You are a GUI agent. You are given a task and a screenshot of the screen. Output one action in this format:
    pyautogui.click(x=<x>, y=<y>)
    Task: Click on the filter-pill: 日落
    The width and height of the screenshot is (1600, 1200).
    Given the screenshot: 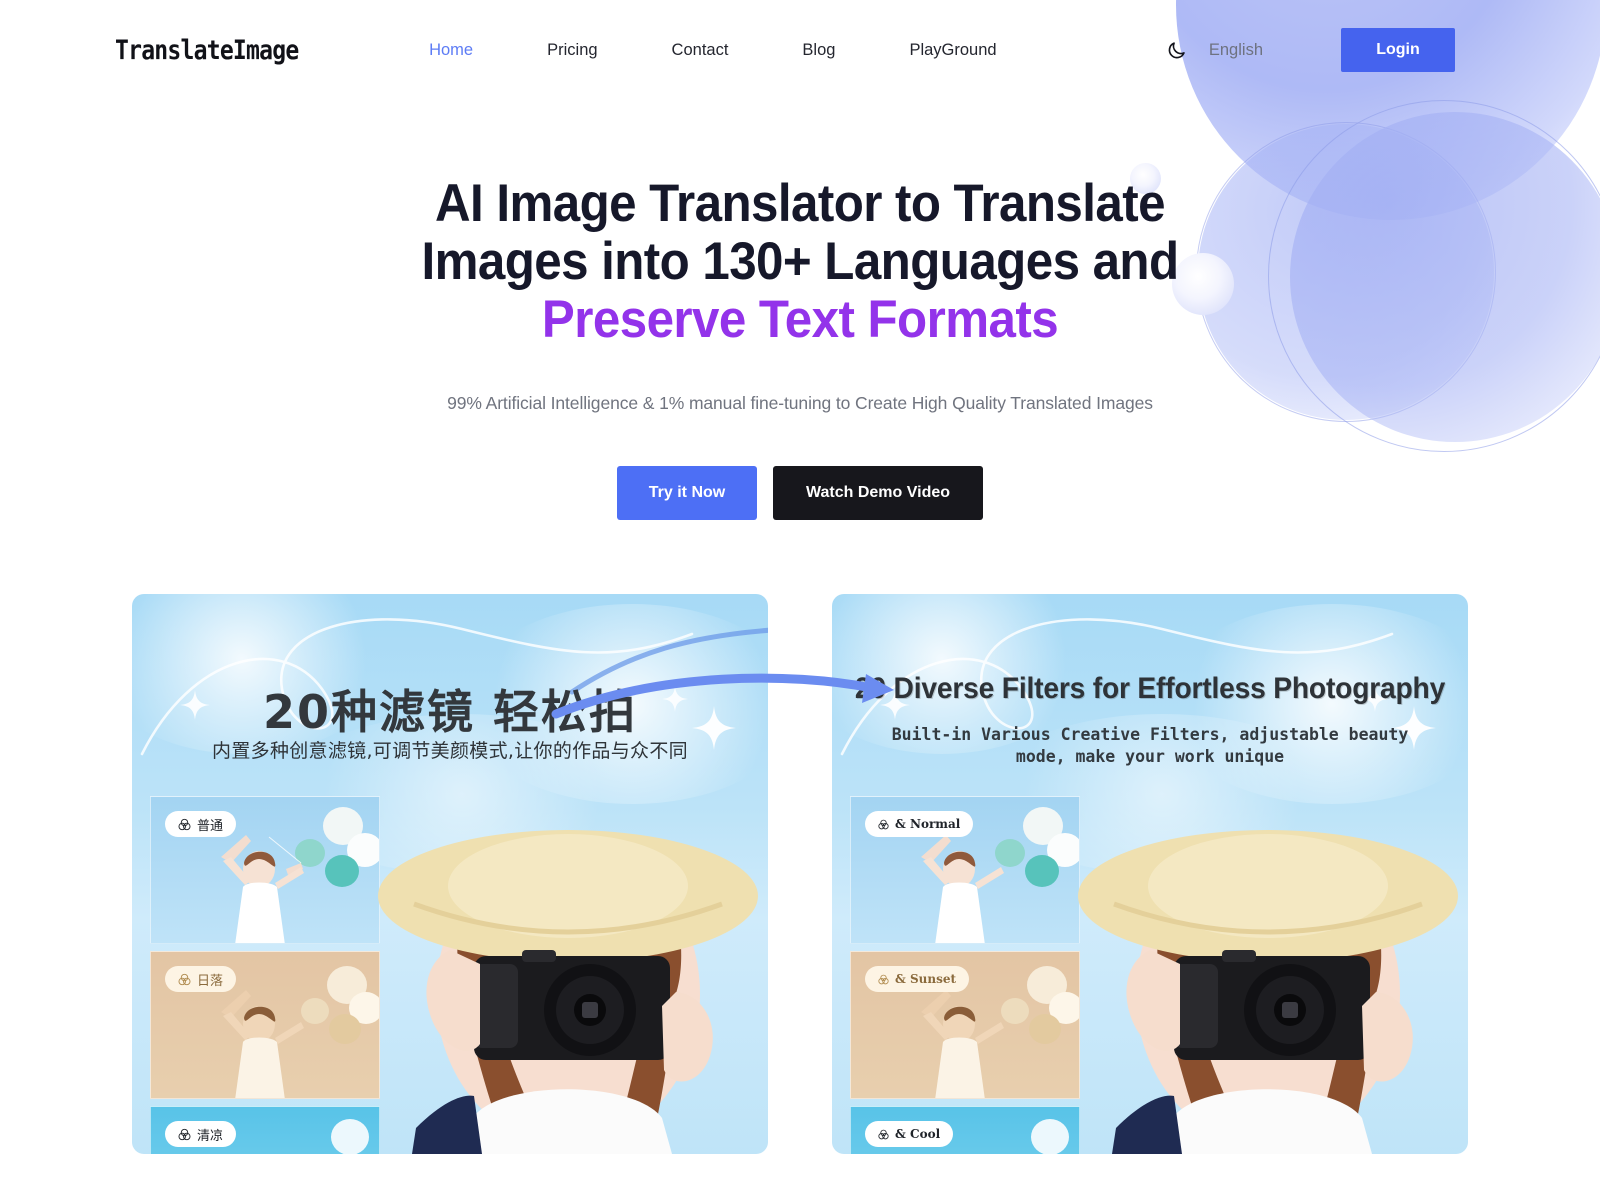 What is the action you would take?
    pyautogui.click(x=201, y=979)
    